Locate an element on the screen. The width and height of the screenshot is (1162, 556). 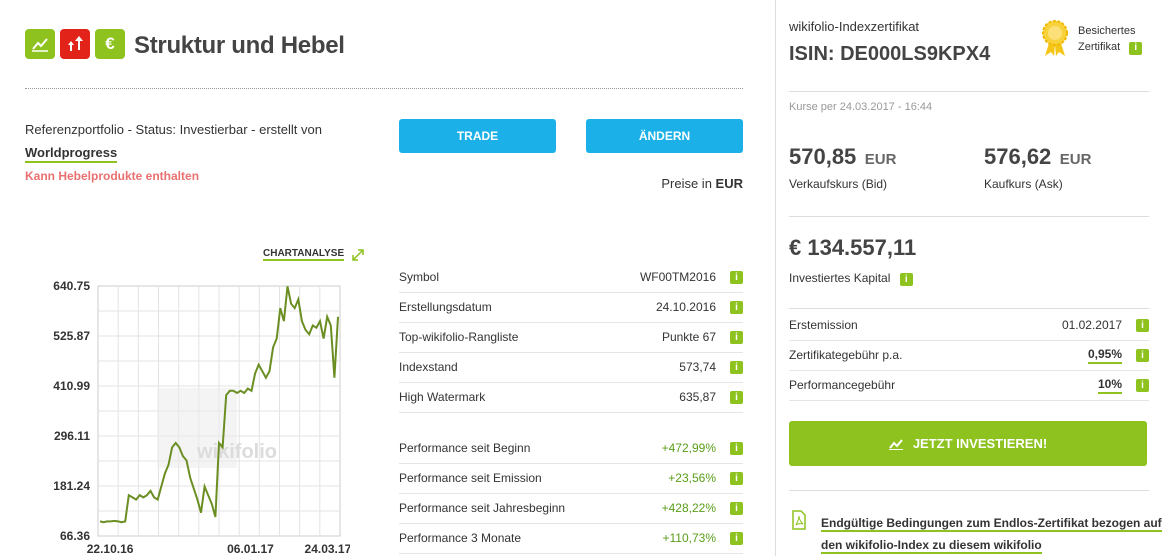
isin: ISIN: DE000LS9KPX4 is located at coordinates (890, 54).